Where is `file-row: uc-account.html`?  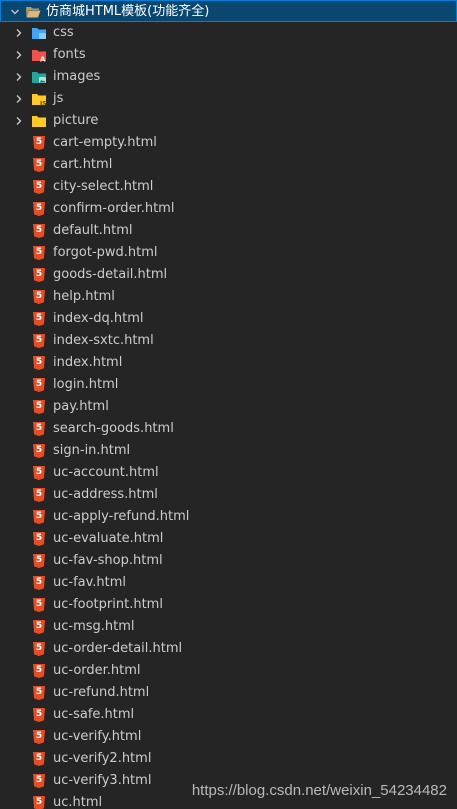 file-row: uc-account.html is located at coordinates (228, 473).